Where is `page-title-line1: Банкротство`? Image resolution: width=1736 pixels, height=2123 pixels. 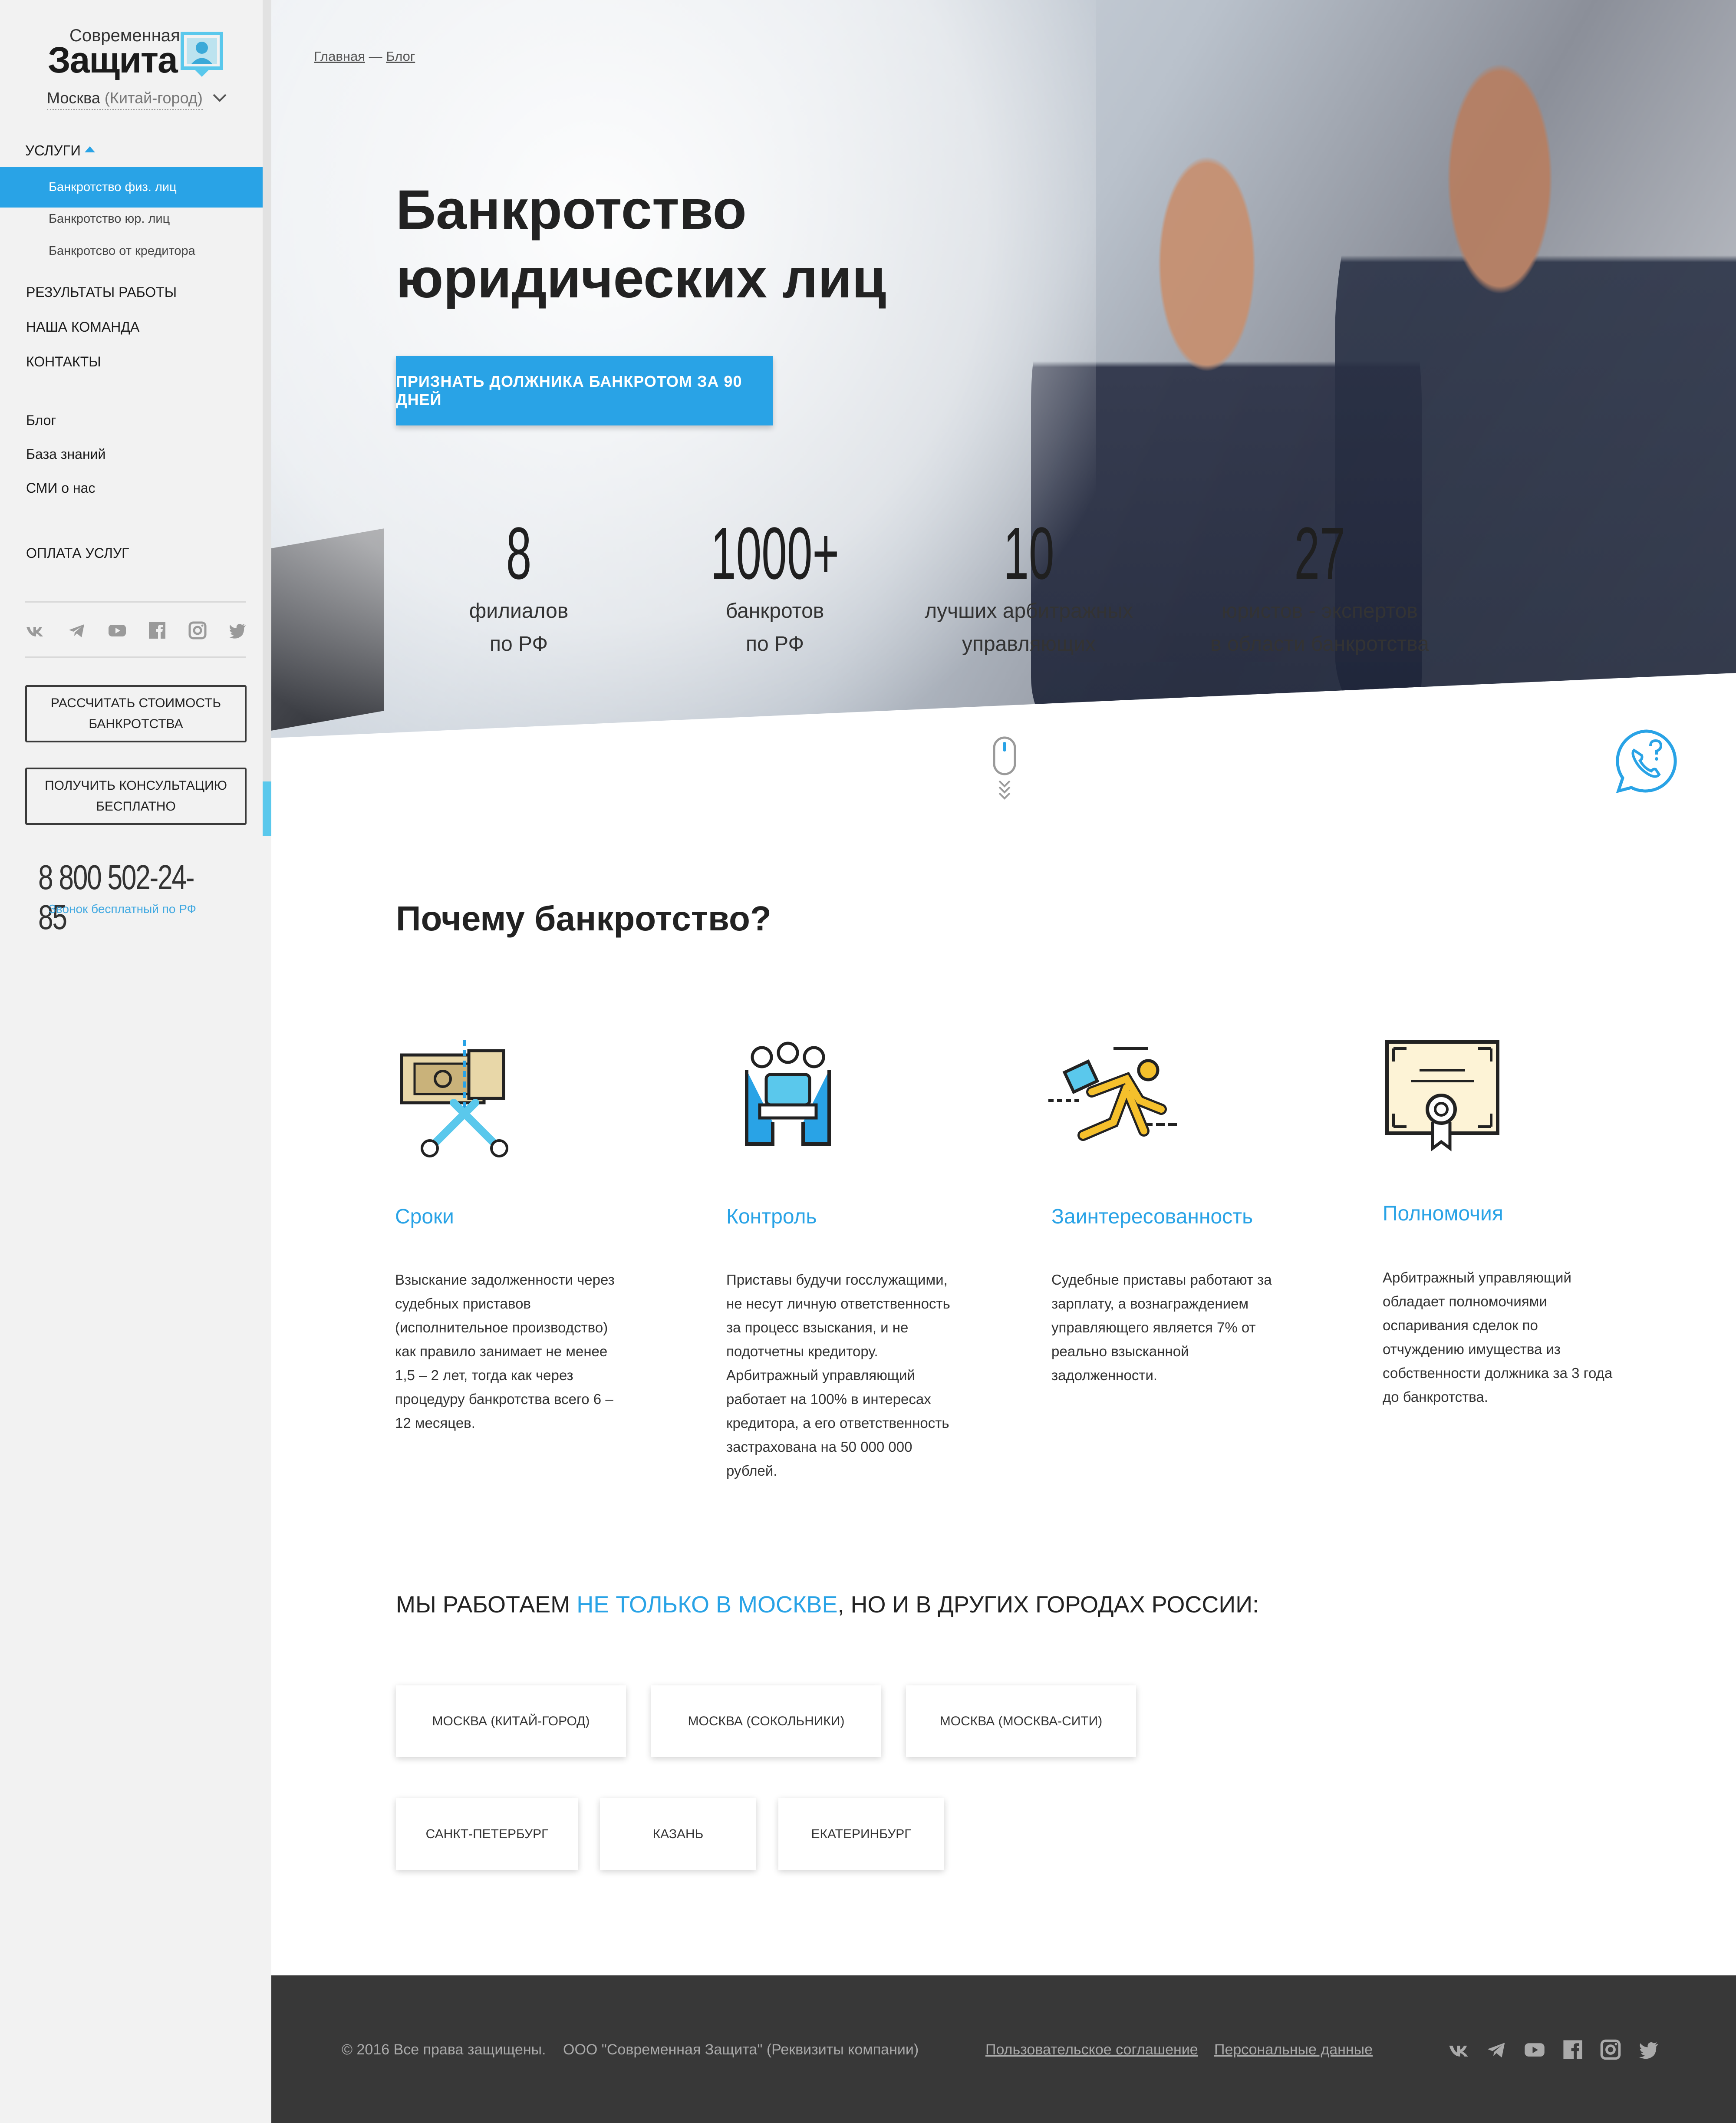
page-title-line1: Банкротство is located at coordinates (571, 210).